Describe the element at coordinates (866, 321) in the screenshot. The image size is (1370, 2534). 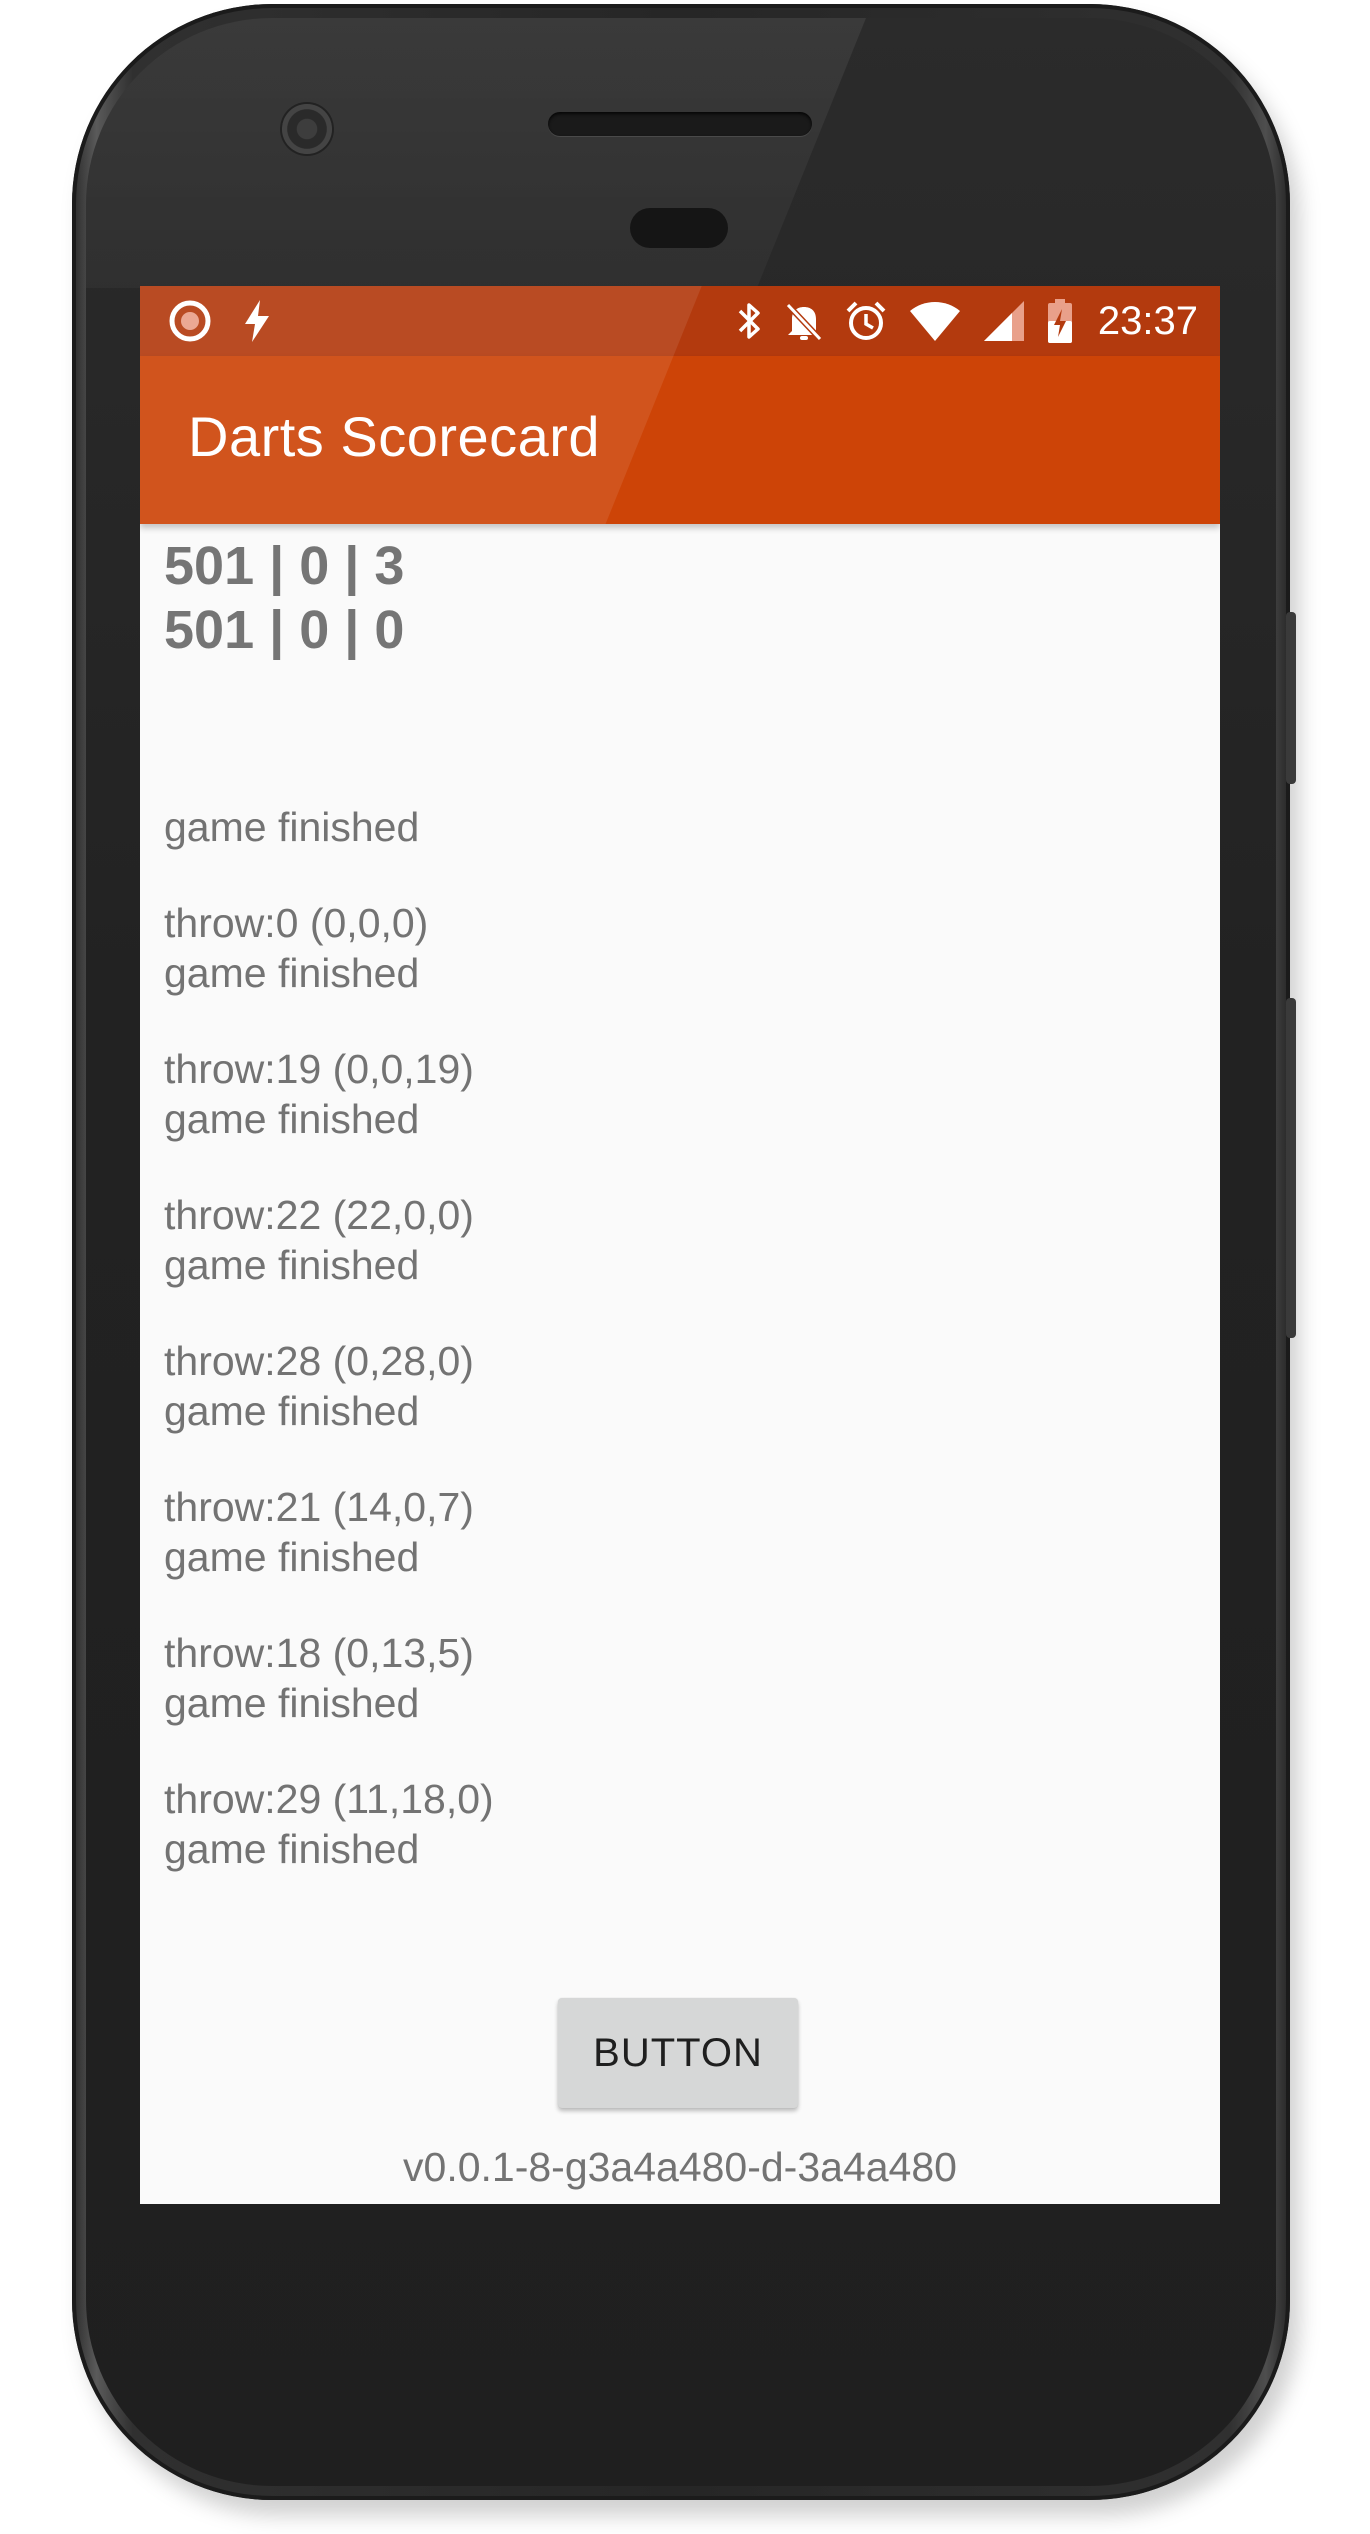
I see `alarm-icon` at that location.